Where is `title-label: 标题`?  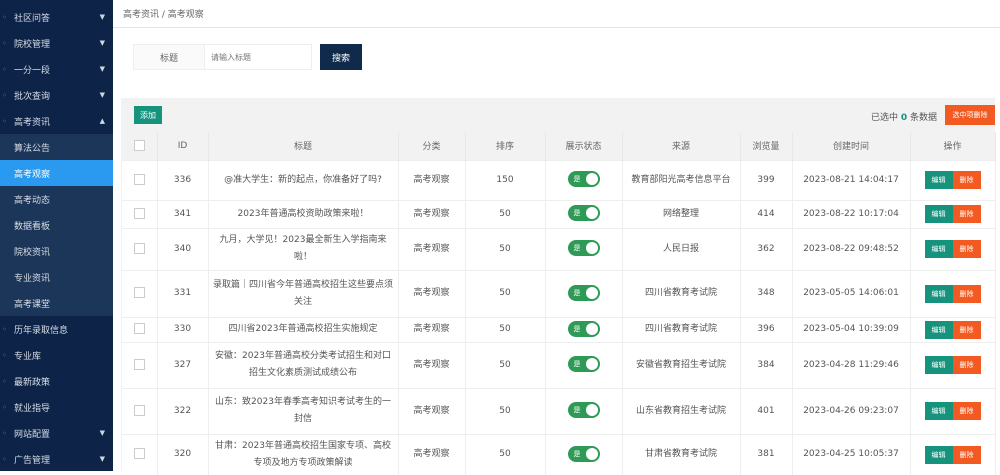
title-label: 标题 is located at coordinates (169, 57).